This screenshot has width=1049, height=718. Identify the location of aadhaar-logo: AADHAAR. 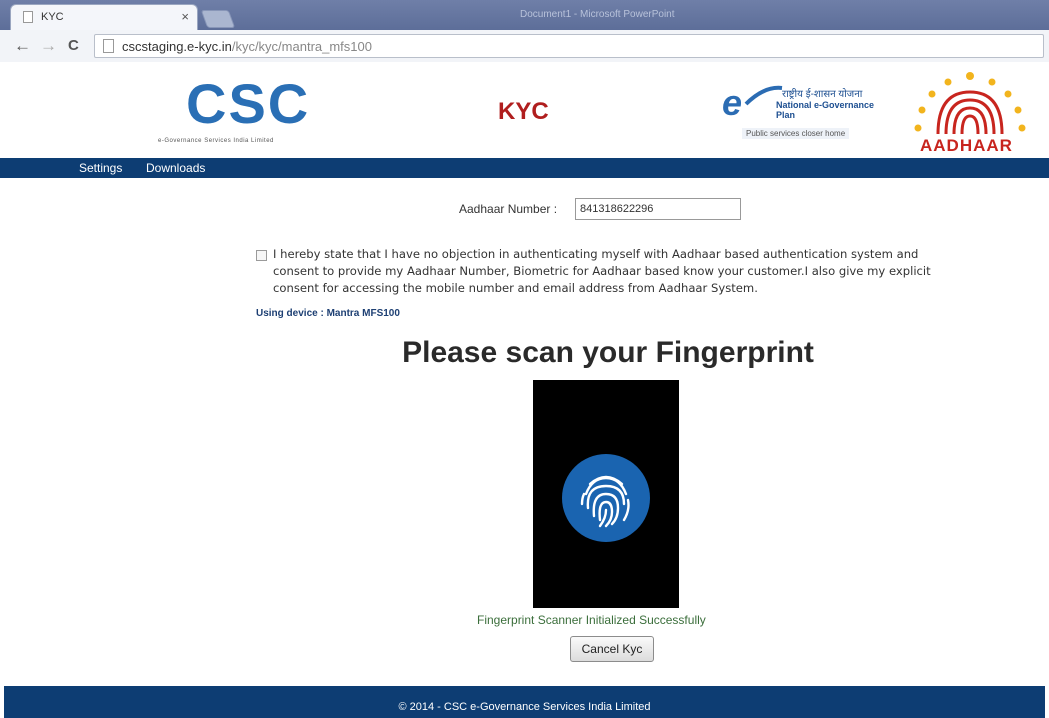
(970, 112).